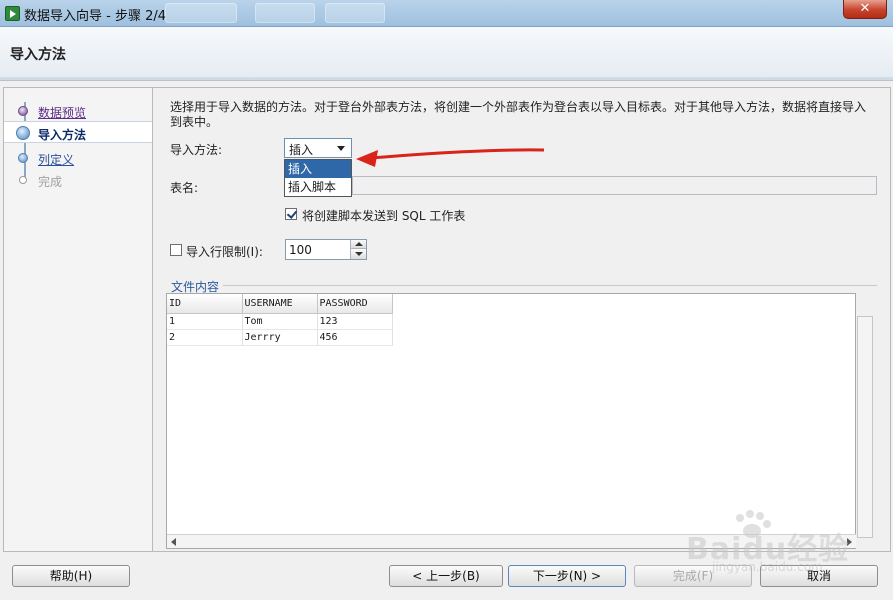 This screenshot has width=893, height=600. I want to click on wizard-steps-panel: 数据预览 导入方法 列定义 完成, so click(78, 319).